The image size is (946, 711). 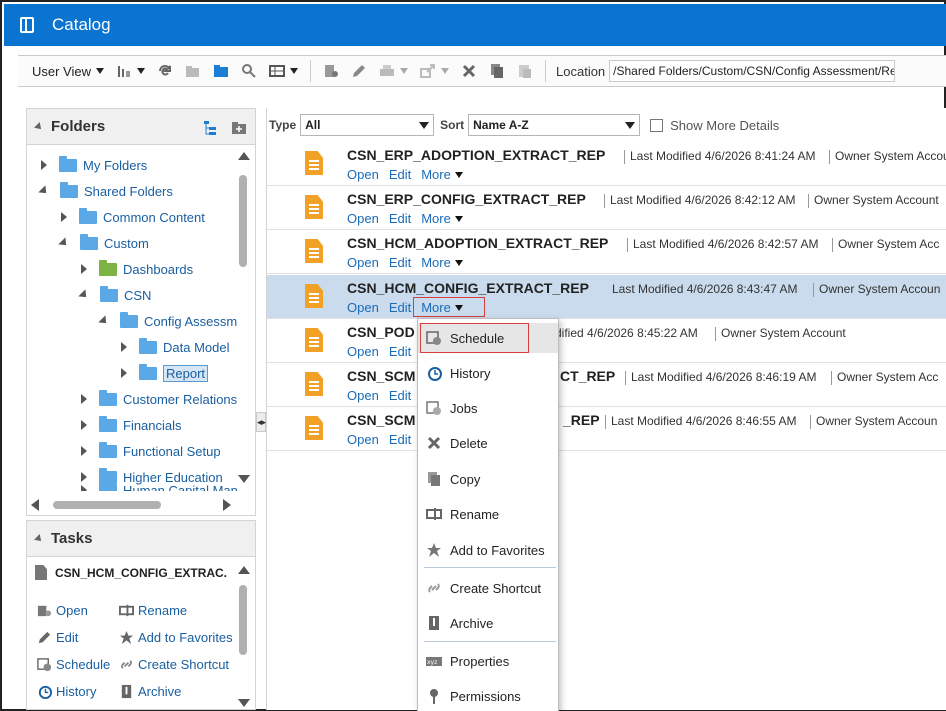 What do you see at coordinates (477, 243) in the screenshot?
I see `item-name: CSN_HCM_ADOPTION_EXTRACT_REP` at bounding box center [477, 243].